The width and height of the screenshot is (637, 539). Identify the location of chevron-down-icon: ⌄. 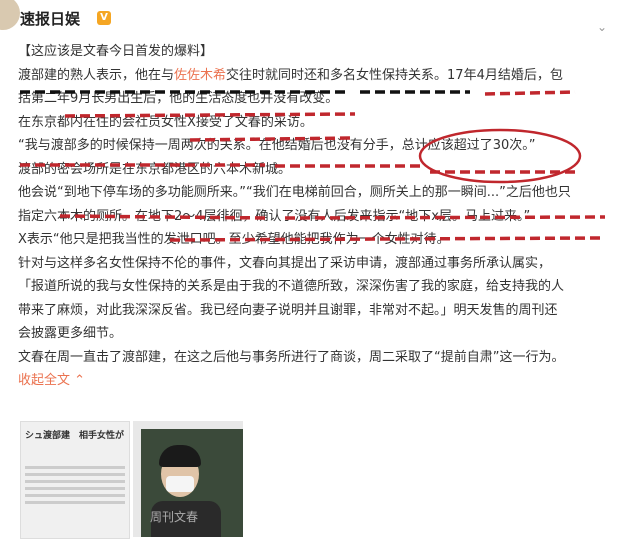
(603, 27).